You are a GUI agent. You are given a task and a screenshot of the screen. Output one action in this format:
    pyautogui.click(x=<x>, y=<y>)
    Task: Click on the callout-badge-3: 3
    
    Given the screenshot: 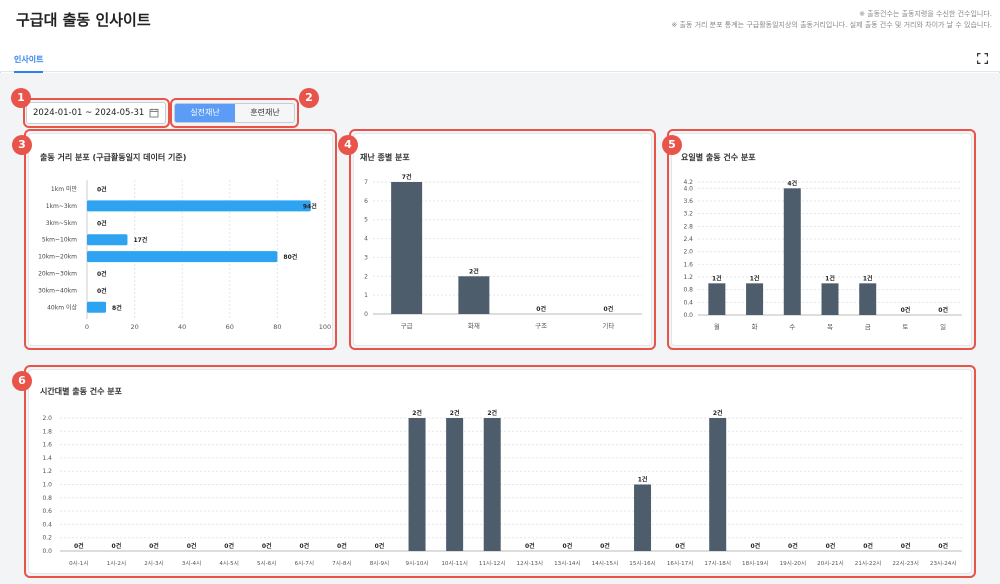 What is the action you would take?
    pyautogui.click(x=22, y=145)
    